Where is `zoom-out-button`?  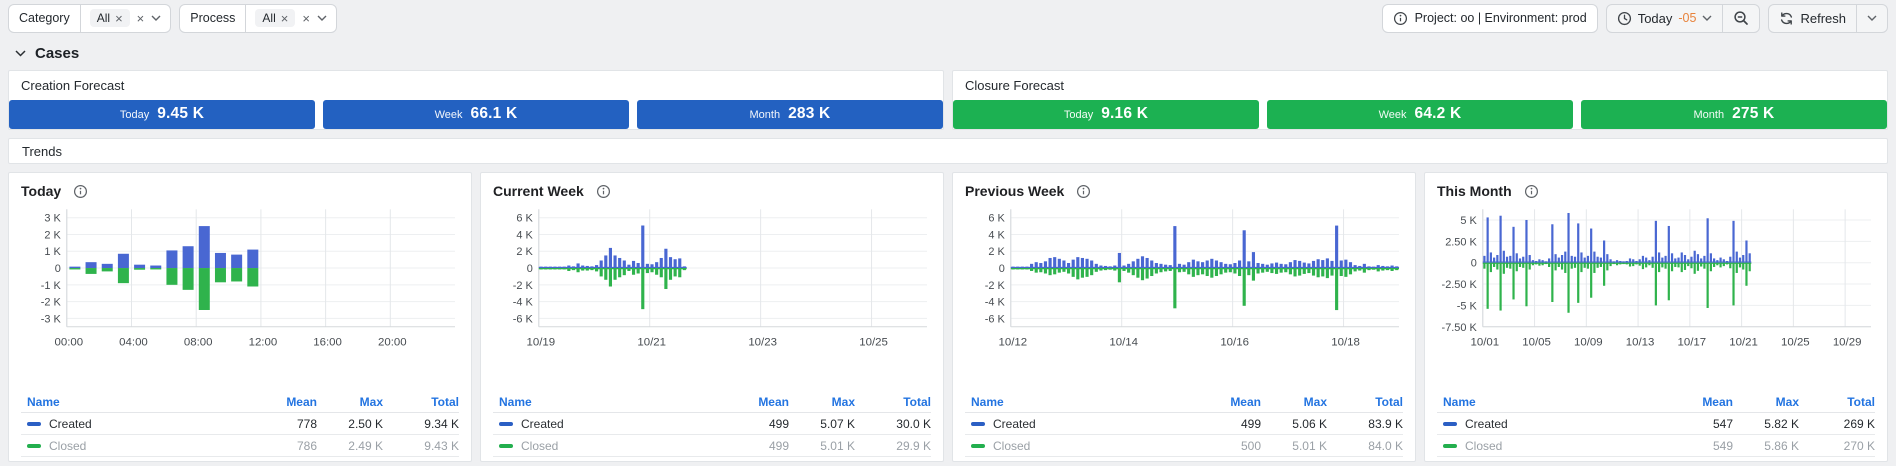
zoom-out-button is located at coordinates (1740, 18).